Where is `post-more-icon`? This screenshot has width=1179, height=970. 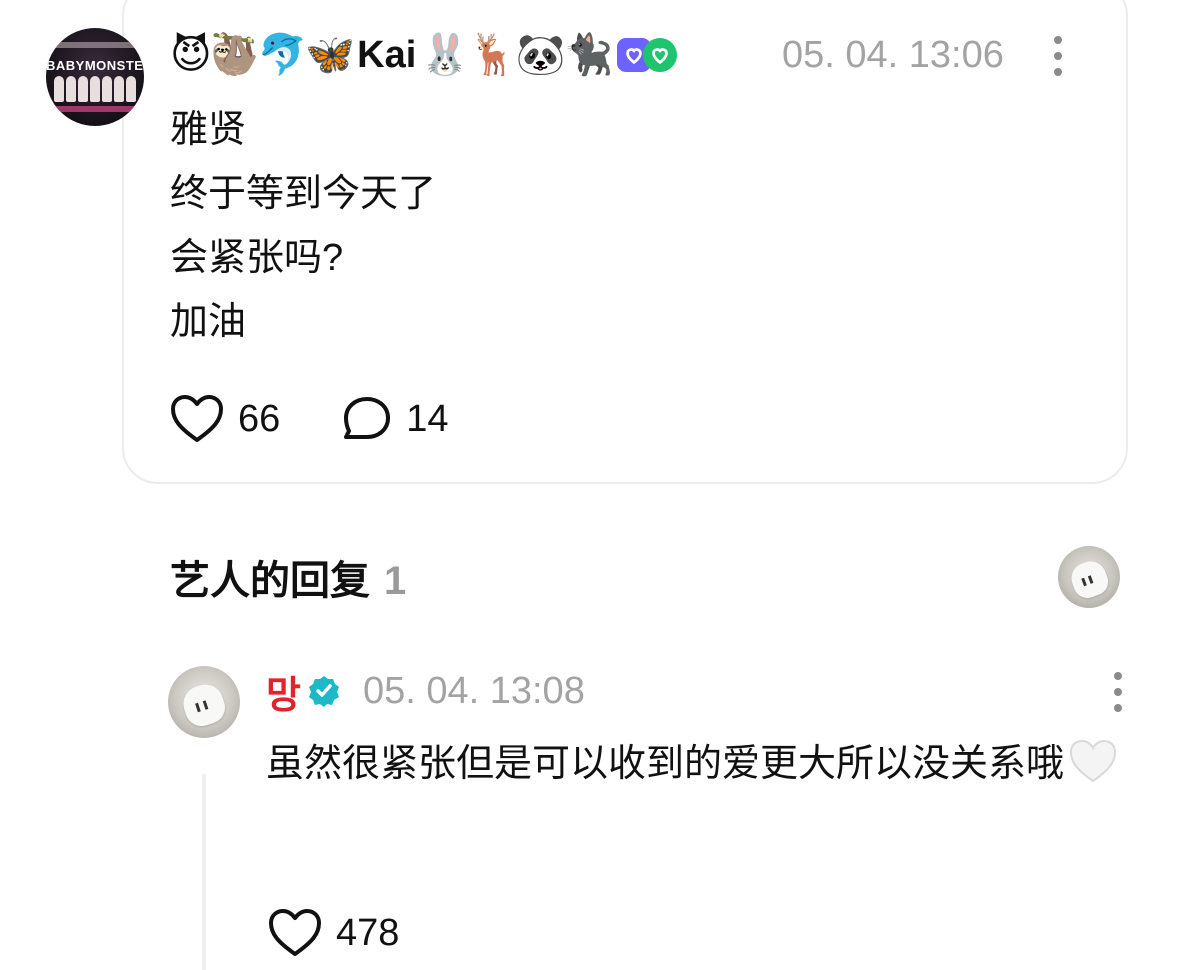 post-more-icon is located at coordinates (1058, 56).